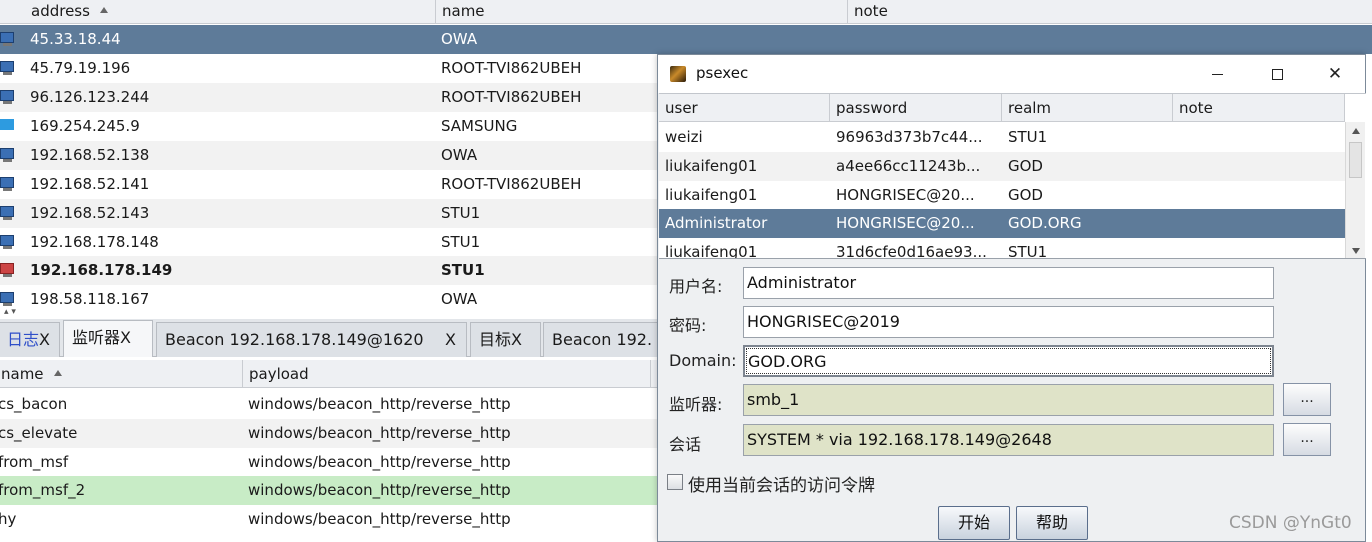 This screenshot has width=1372, height=542. I want to click on close-icon: ✕, so click(1335, 74).